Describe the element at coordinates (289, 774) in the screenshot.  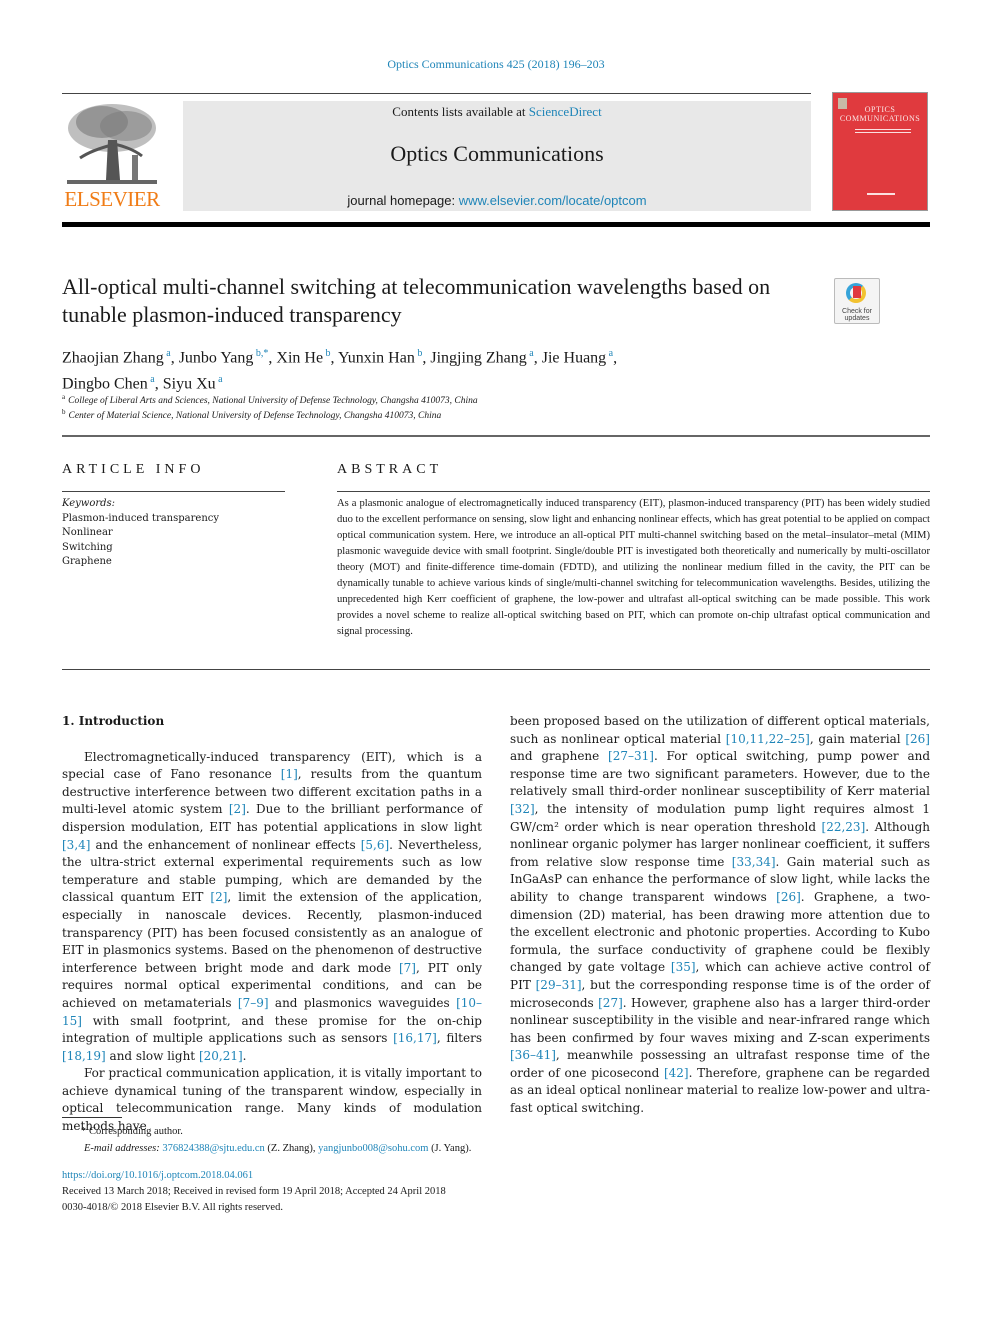
I see `citation-link: [1]` at that location.